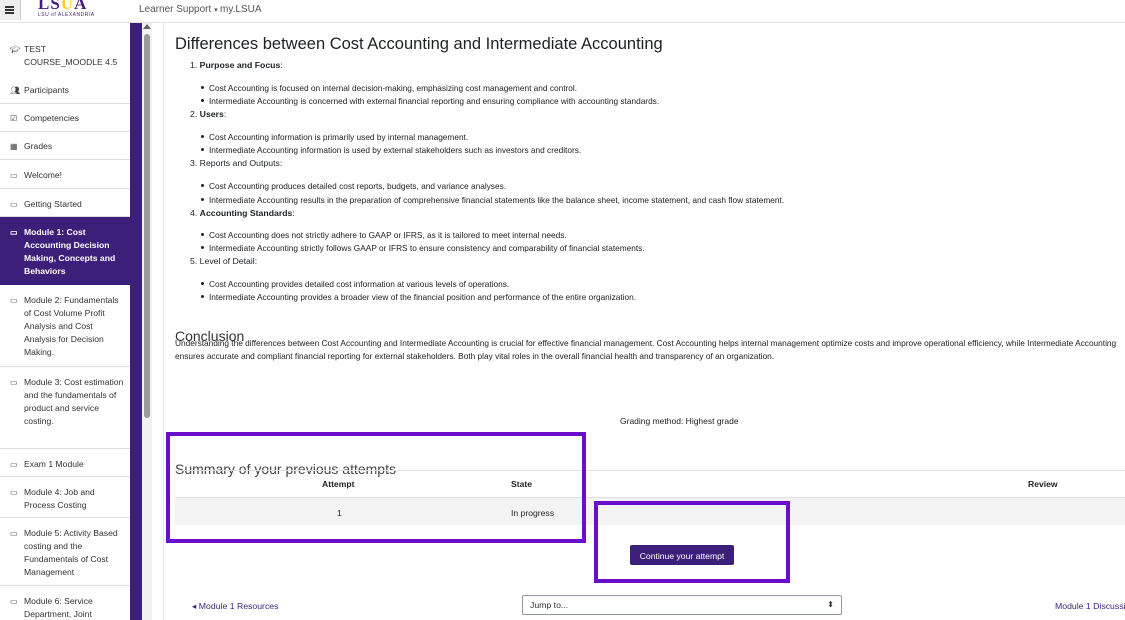 The image size is (1125, 620). Describe the element at coordinates (65, 174) in the screenshot. I see `sidebar-item-welcome: ▭ Welcome!` at that location.